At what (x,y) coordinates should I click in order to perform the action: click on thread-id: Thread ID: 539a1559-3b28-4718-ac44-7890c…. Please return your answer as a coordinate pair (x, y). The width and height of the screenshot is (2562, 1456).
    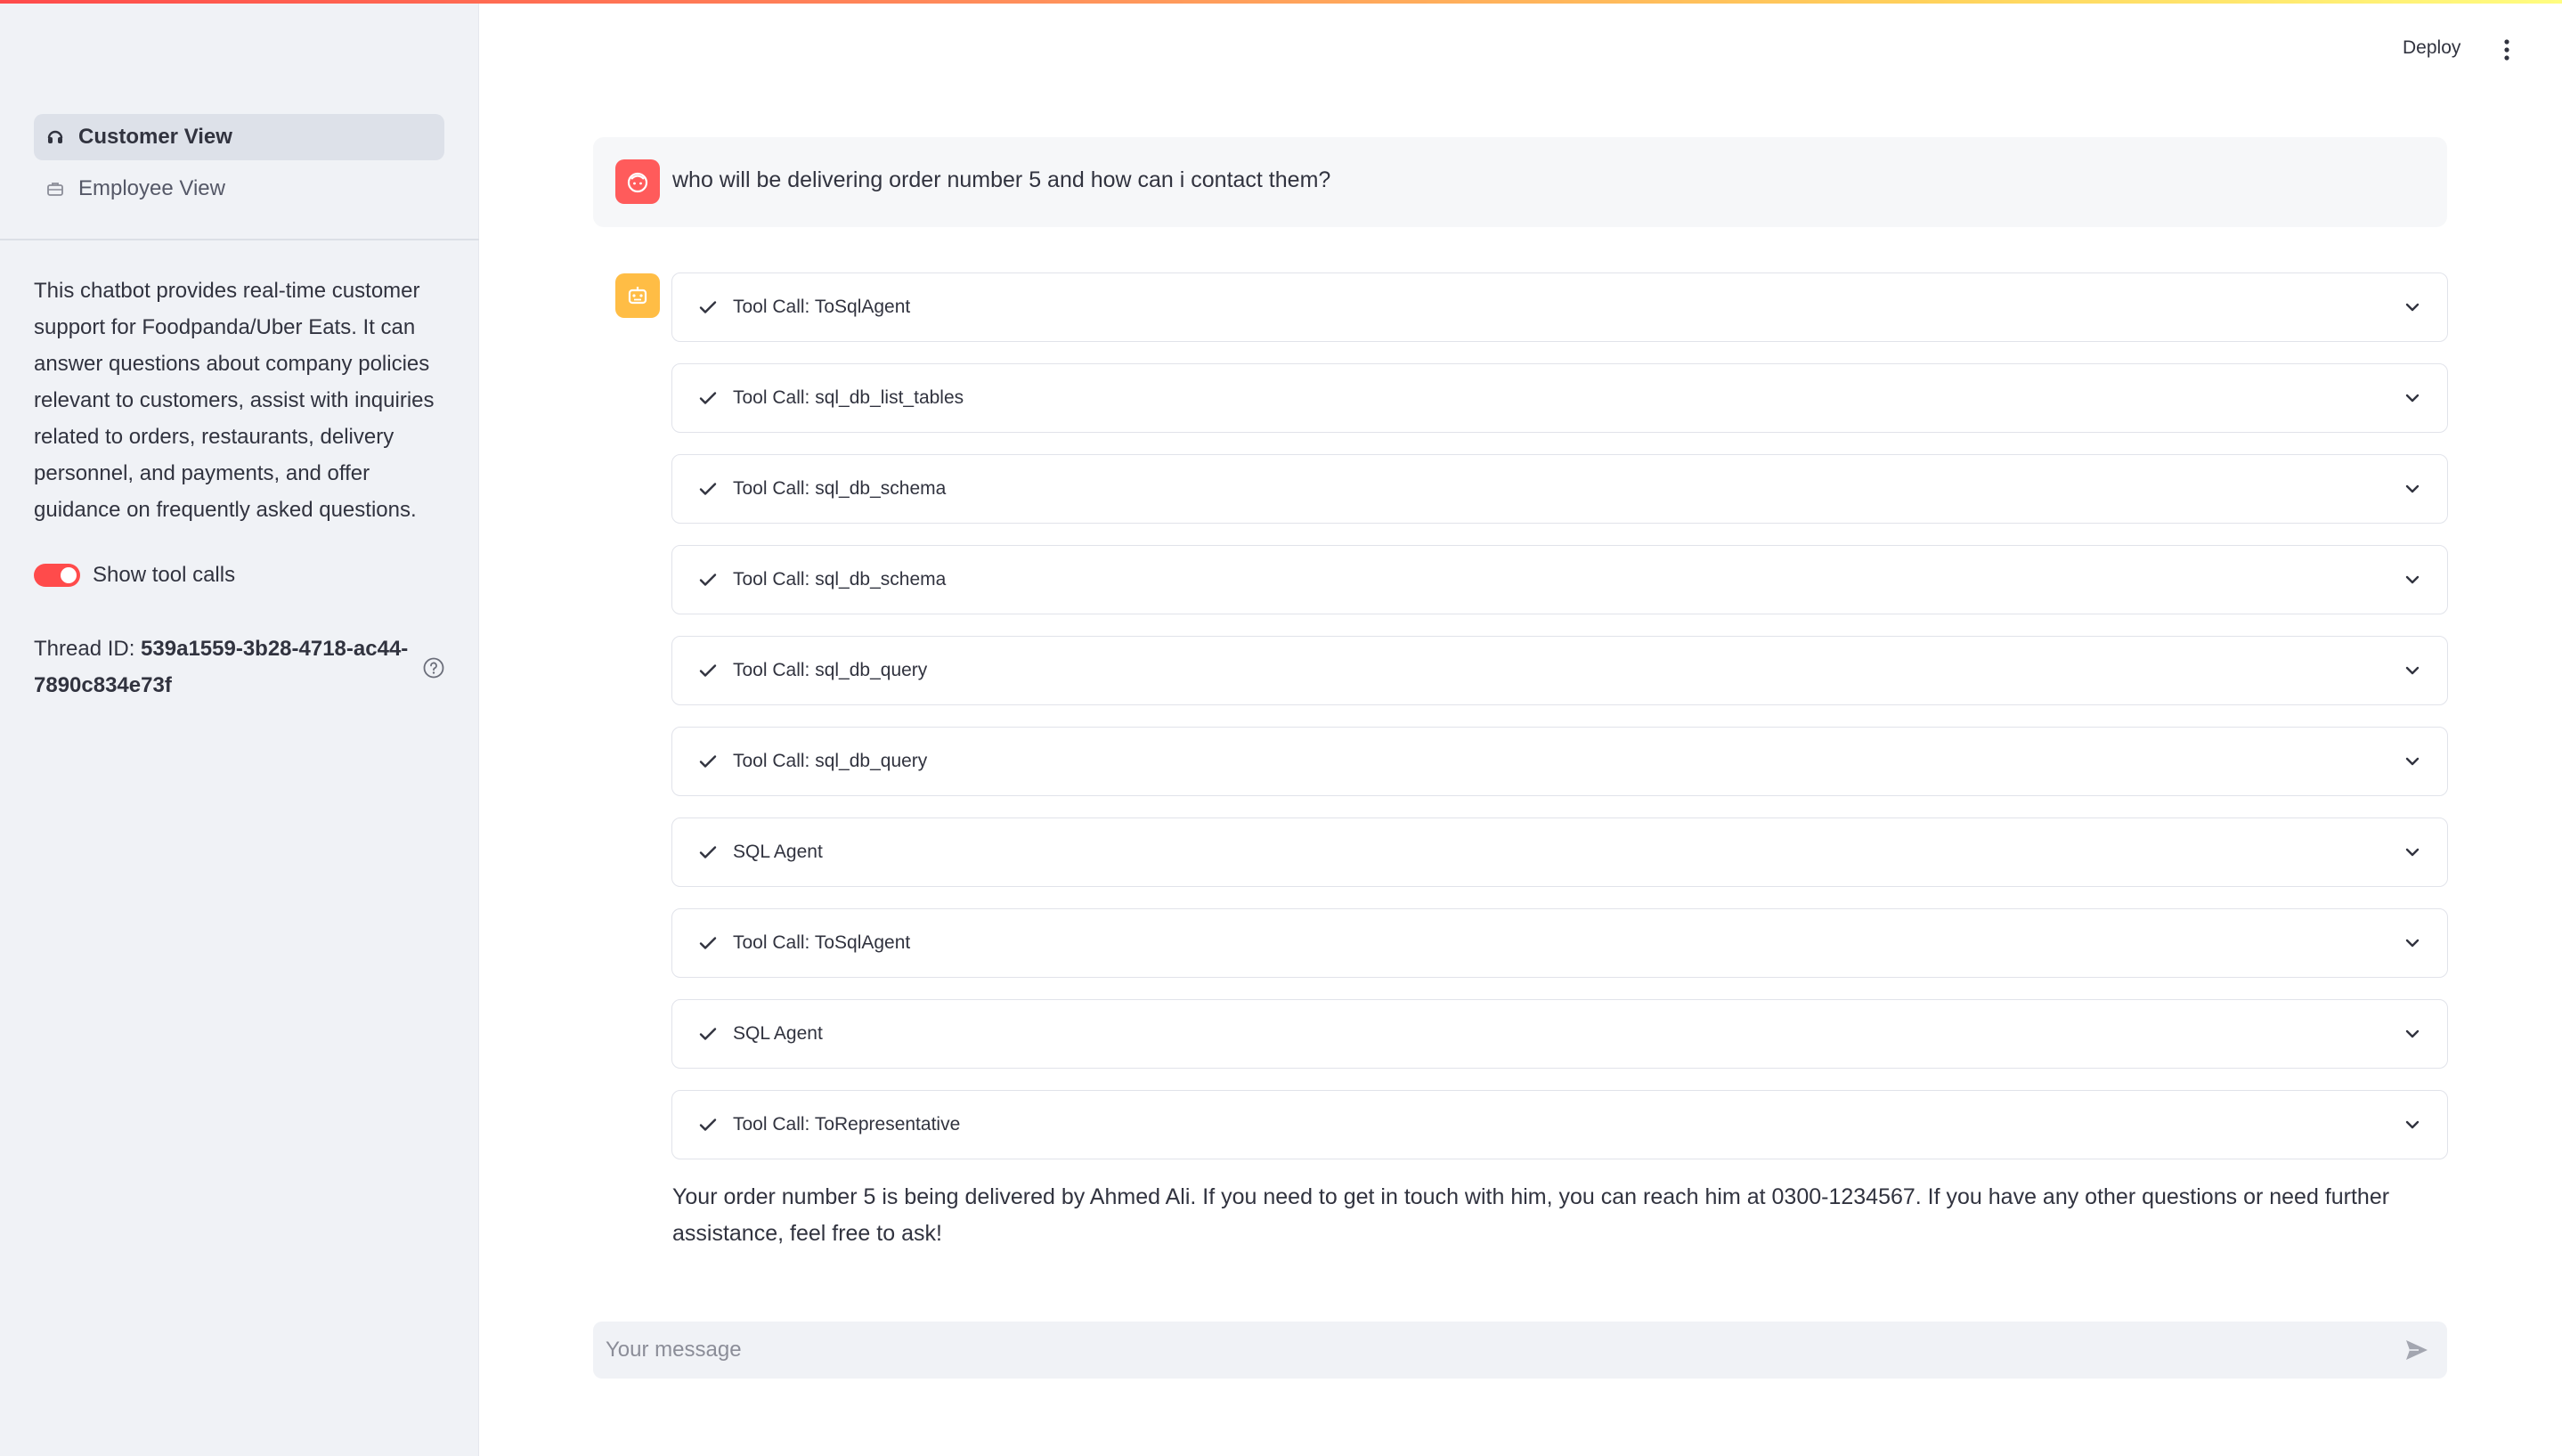
    Looking at the image, I should click on (225, 667).